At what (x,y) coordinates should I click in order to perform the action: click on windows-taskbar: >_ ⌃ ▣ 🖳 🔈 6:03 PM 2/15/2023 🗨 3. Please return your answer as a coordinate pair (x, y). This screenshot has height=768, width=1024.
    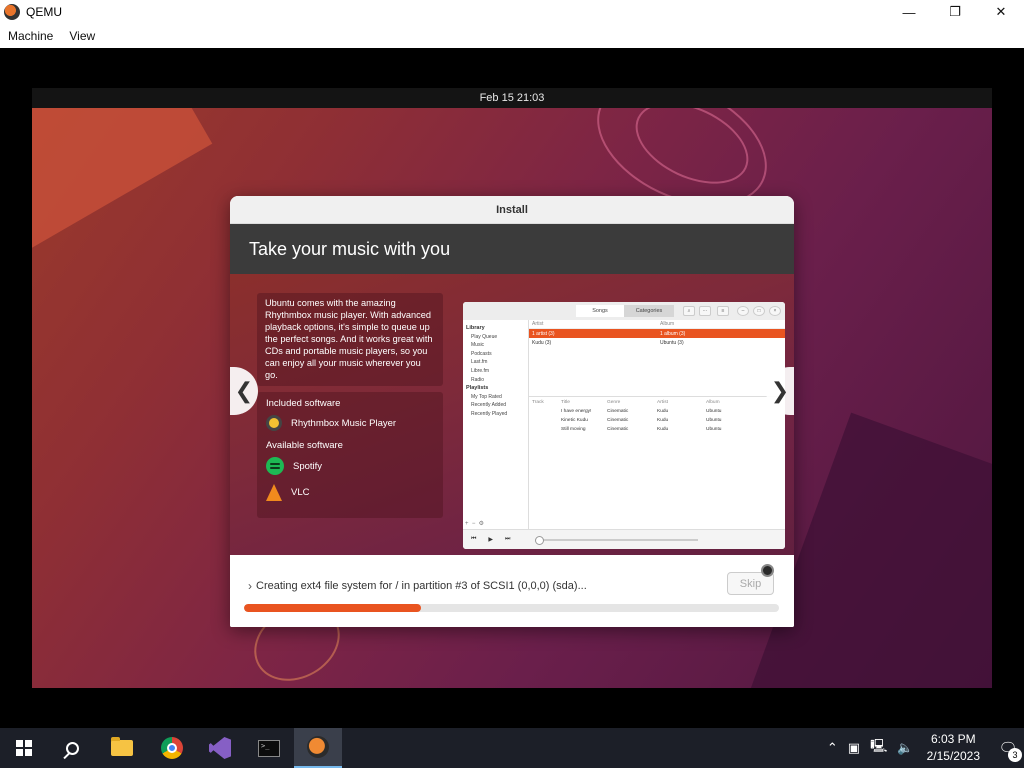
    Looking at the image, I should click on (512, 748).